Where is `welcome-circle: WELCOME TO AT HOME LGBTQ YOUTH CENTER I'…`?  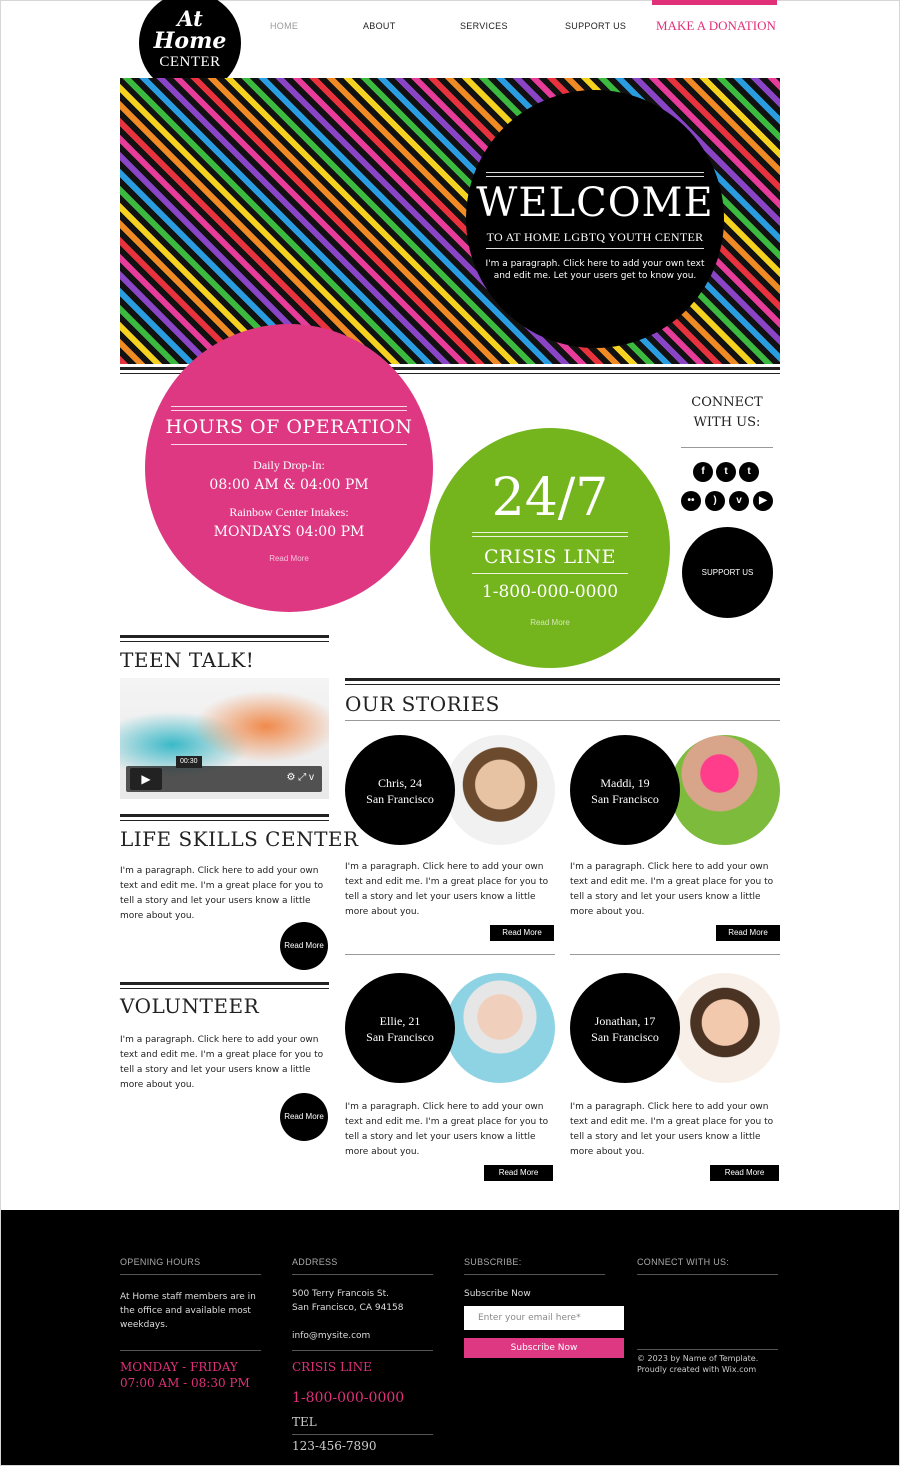
welcome-circle: WELCOME TO AT HOME LGBTQ YOUTH CENTER I'… is located at coordinates (595, 219).